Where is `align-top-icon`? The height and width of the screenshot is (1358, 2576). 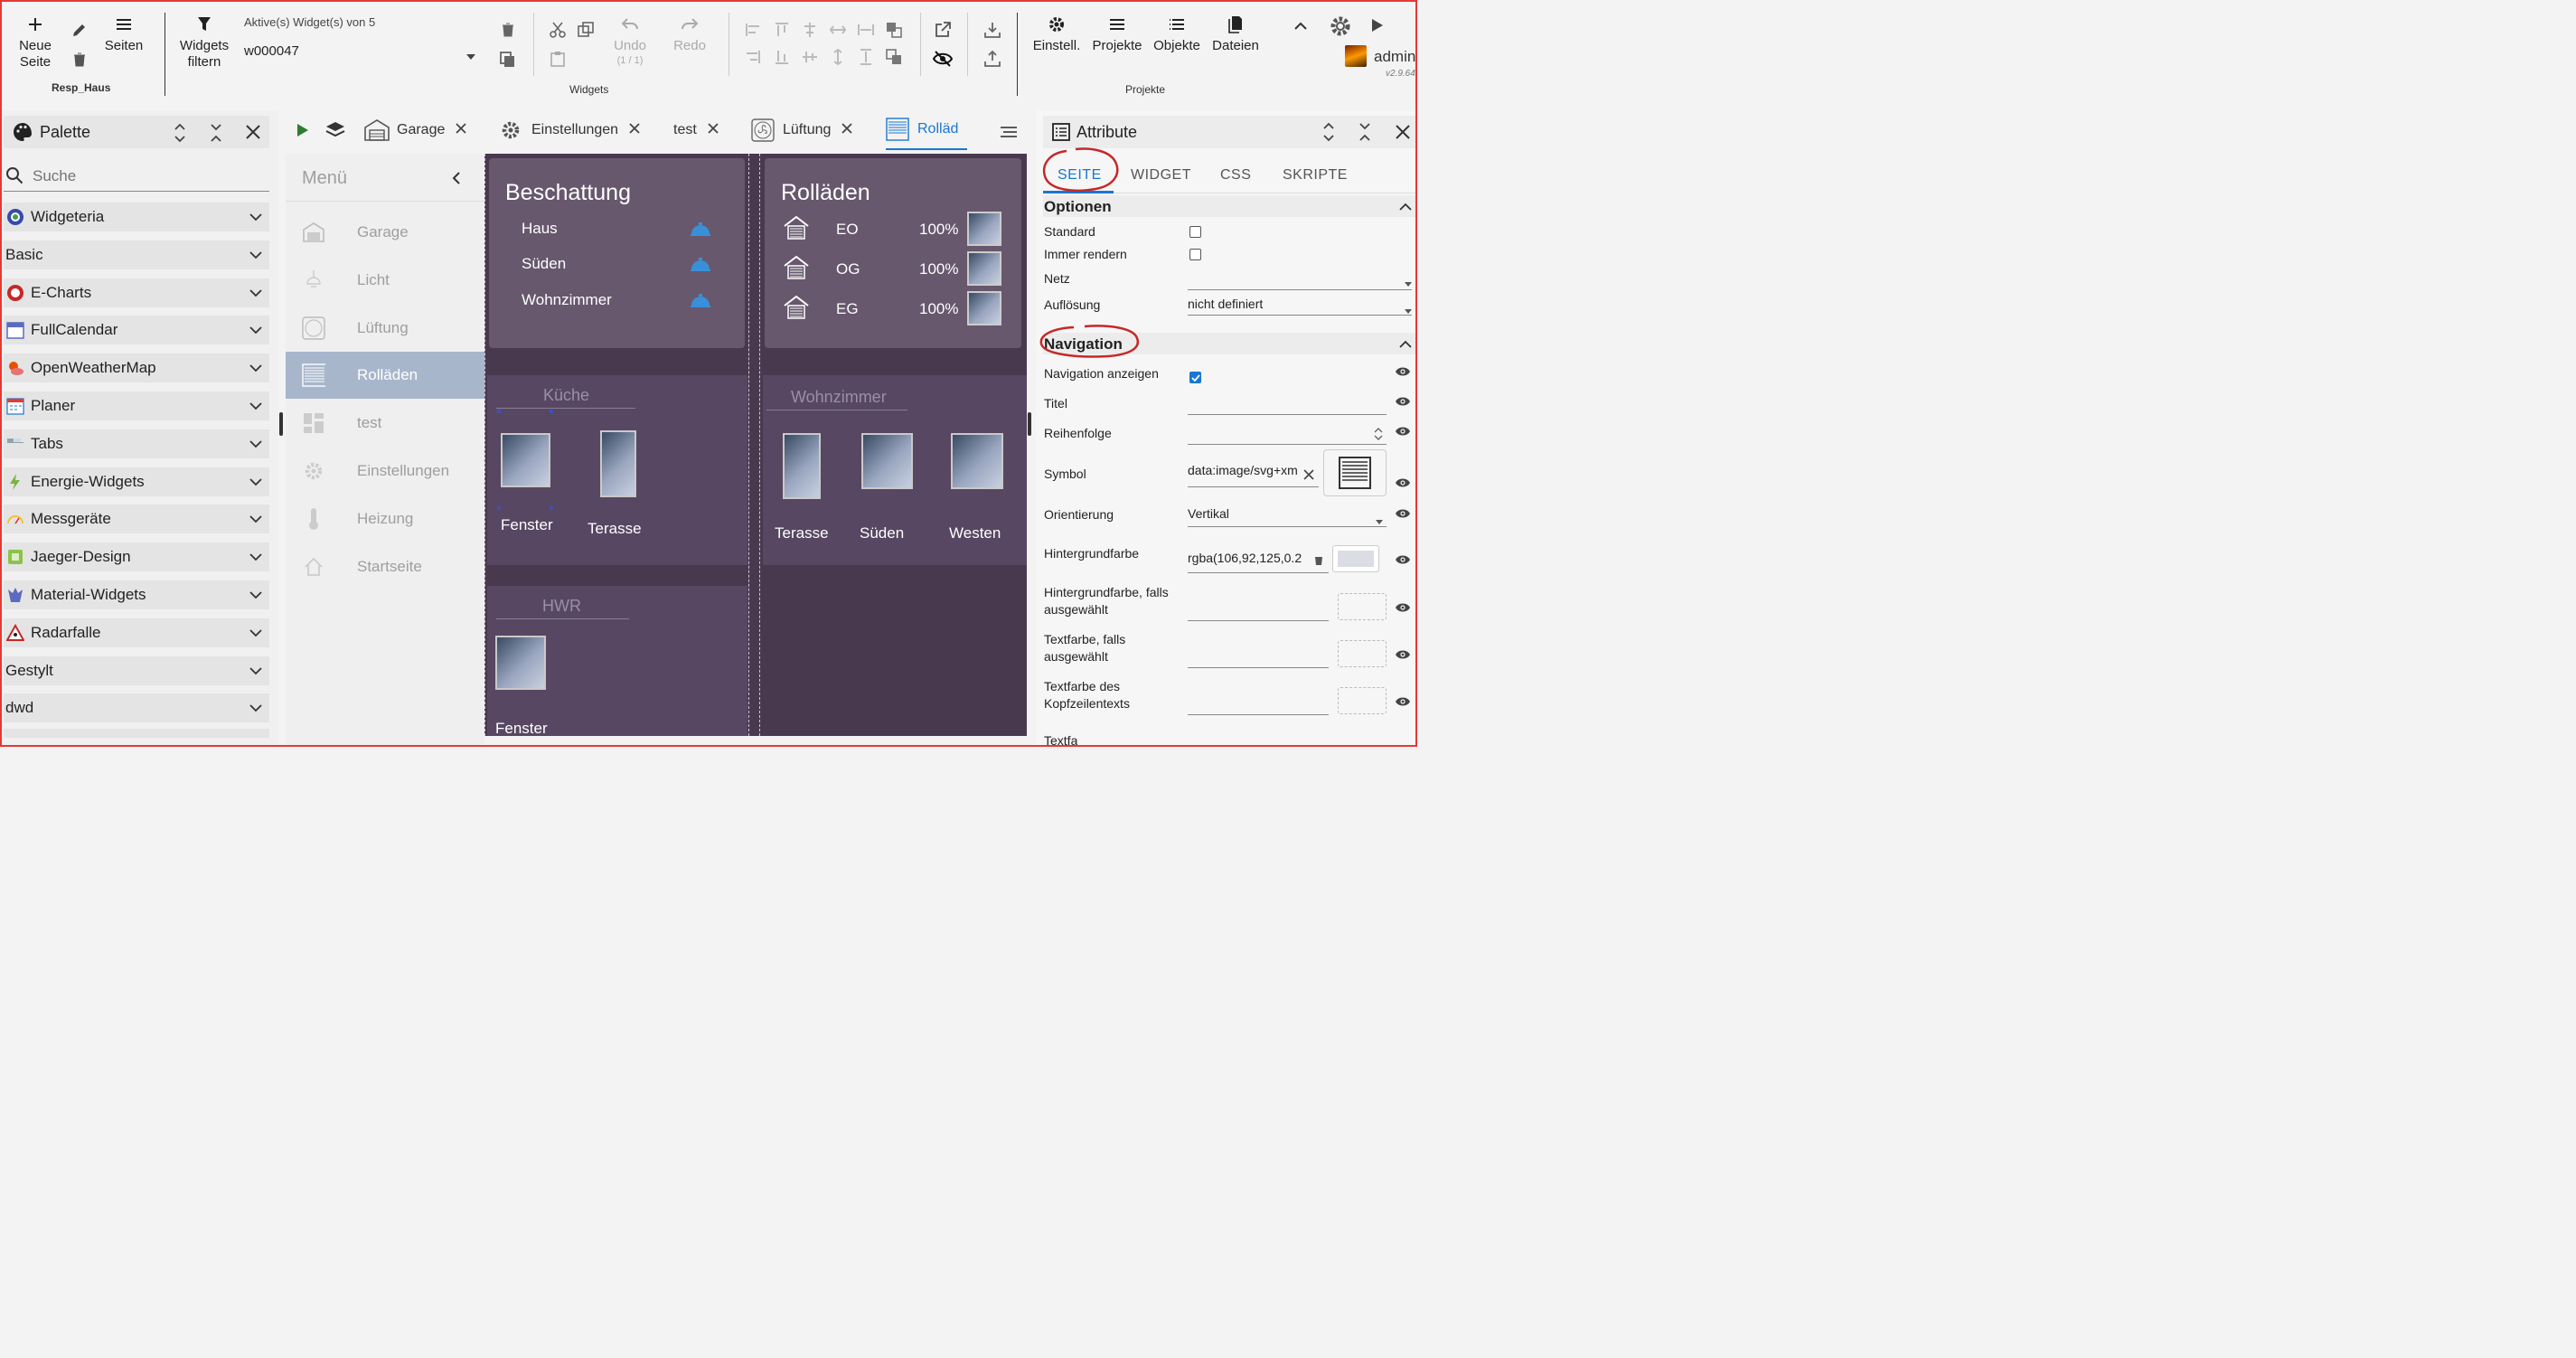 align-top-icon is located at coordinates (782, 30).